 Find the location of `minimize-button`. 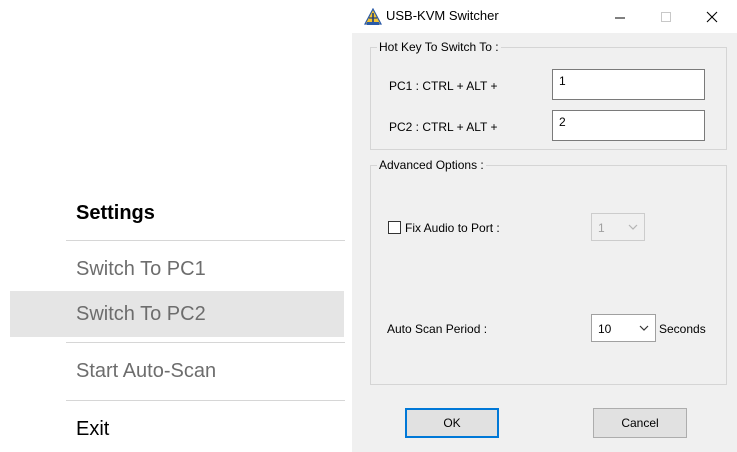

minimize-button is located at coordinates (620, 16).